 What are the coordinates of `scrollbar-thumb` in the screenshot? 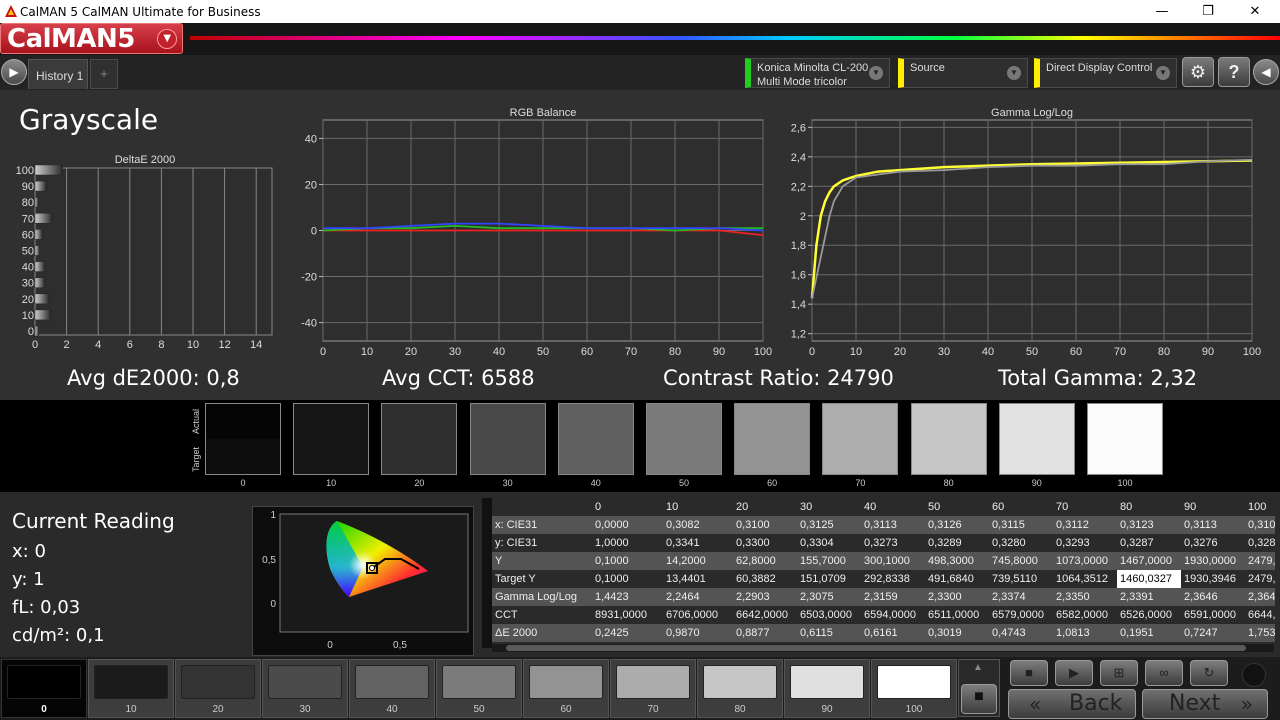 It's located at (876, 648).